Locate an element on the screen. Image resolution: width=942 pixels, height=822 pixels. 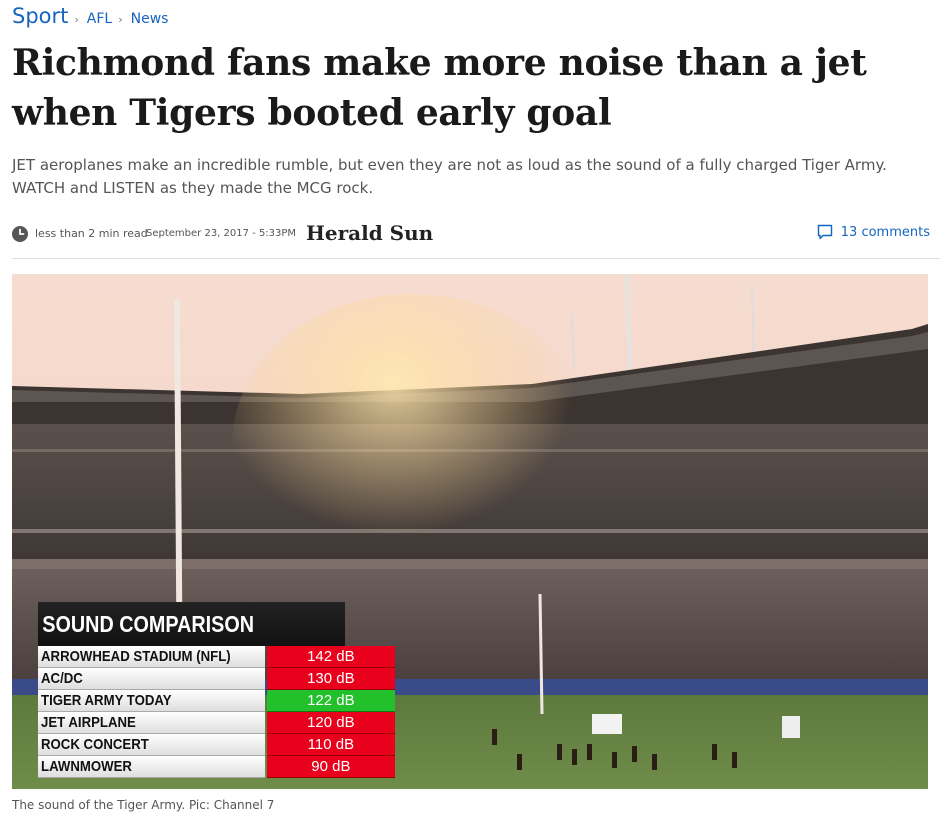
sound-row: TIGER ARMY TODAY 122 dB is located at coordinates (216, 701).